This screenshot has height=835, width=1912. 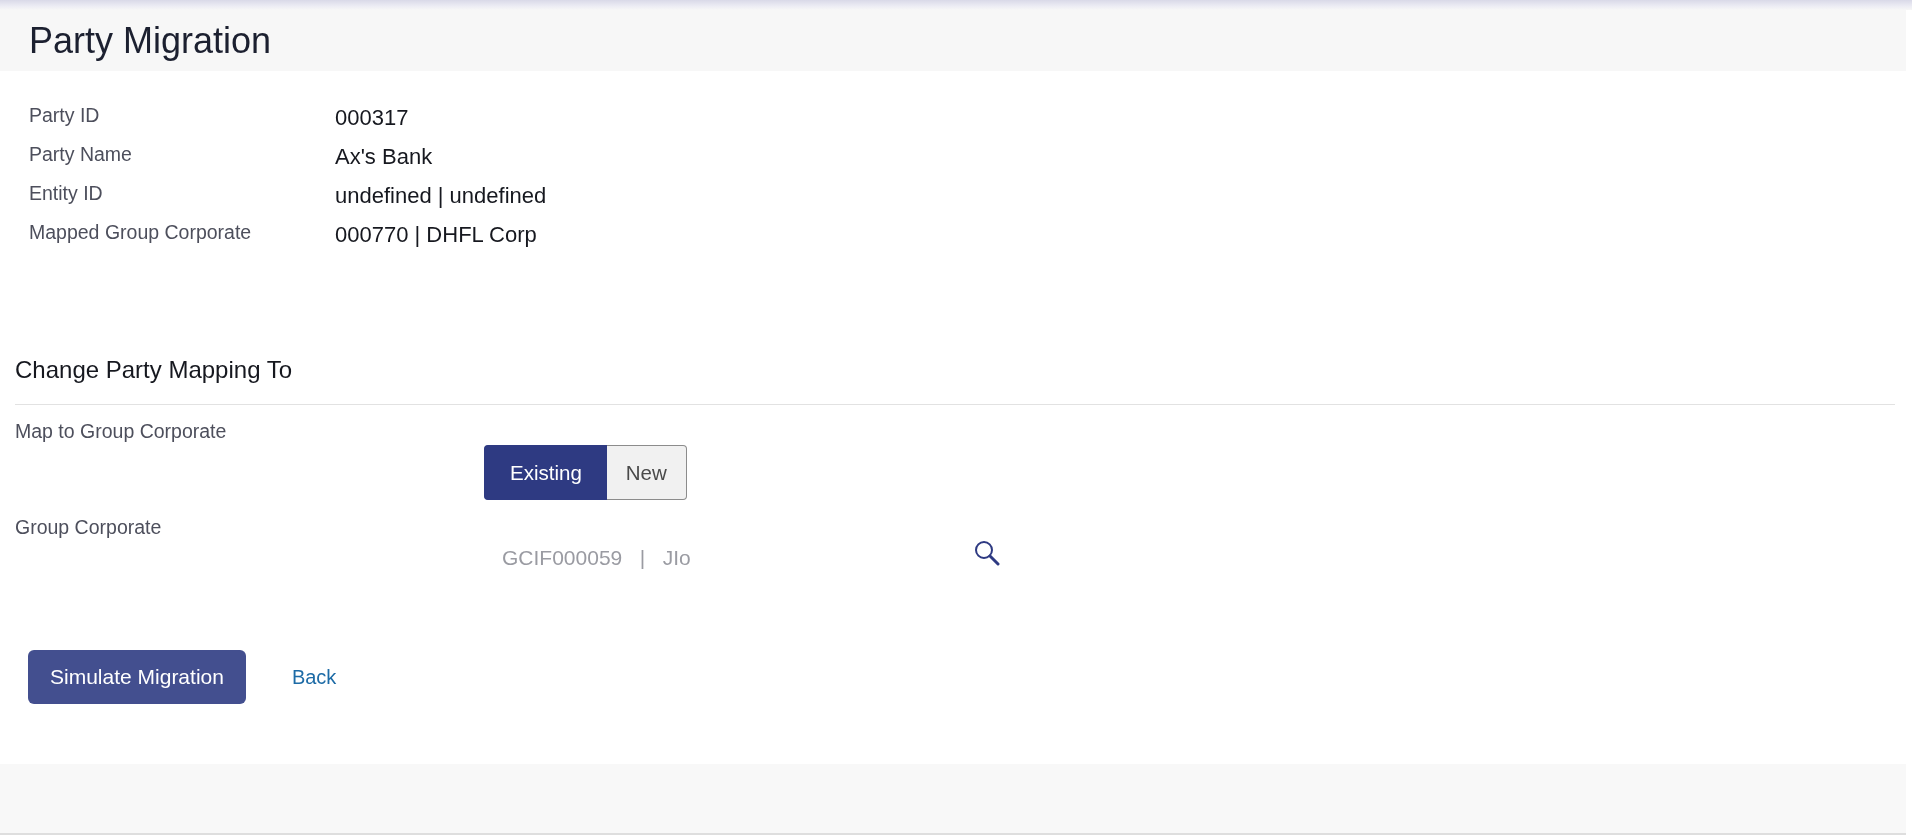 What do you see at coordinates (384, 157) in the screenshot?
I see `detail-value: Ax's Bank` at bounding box center [384, 157].